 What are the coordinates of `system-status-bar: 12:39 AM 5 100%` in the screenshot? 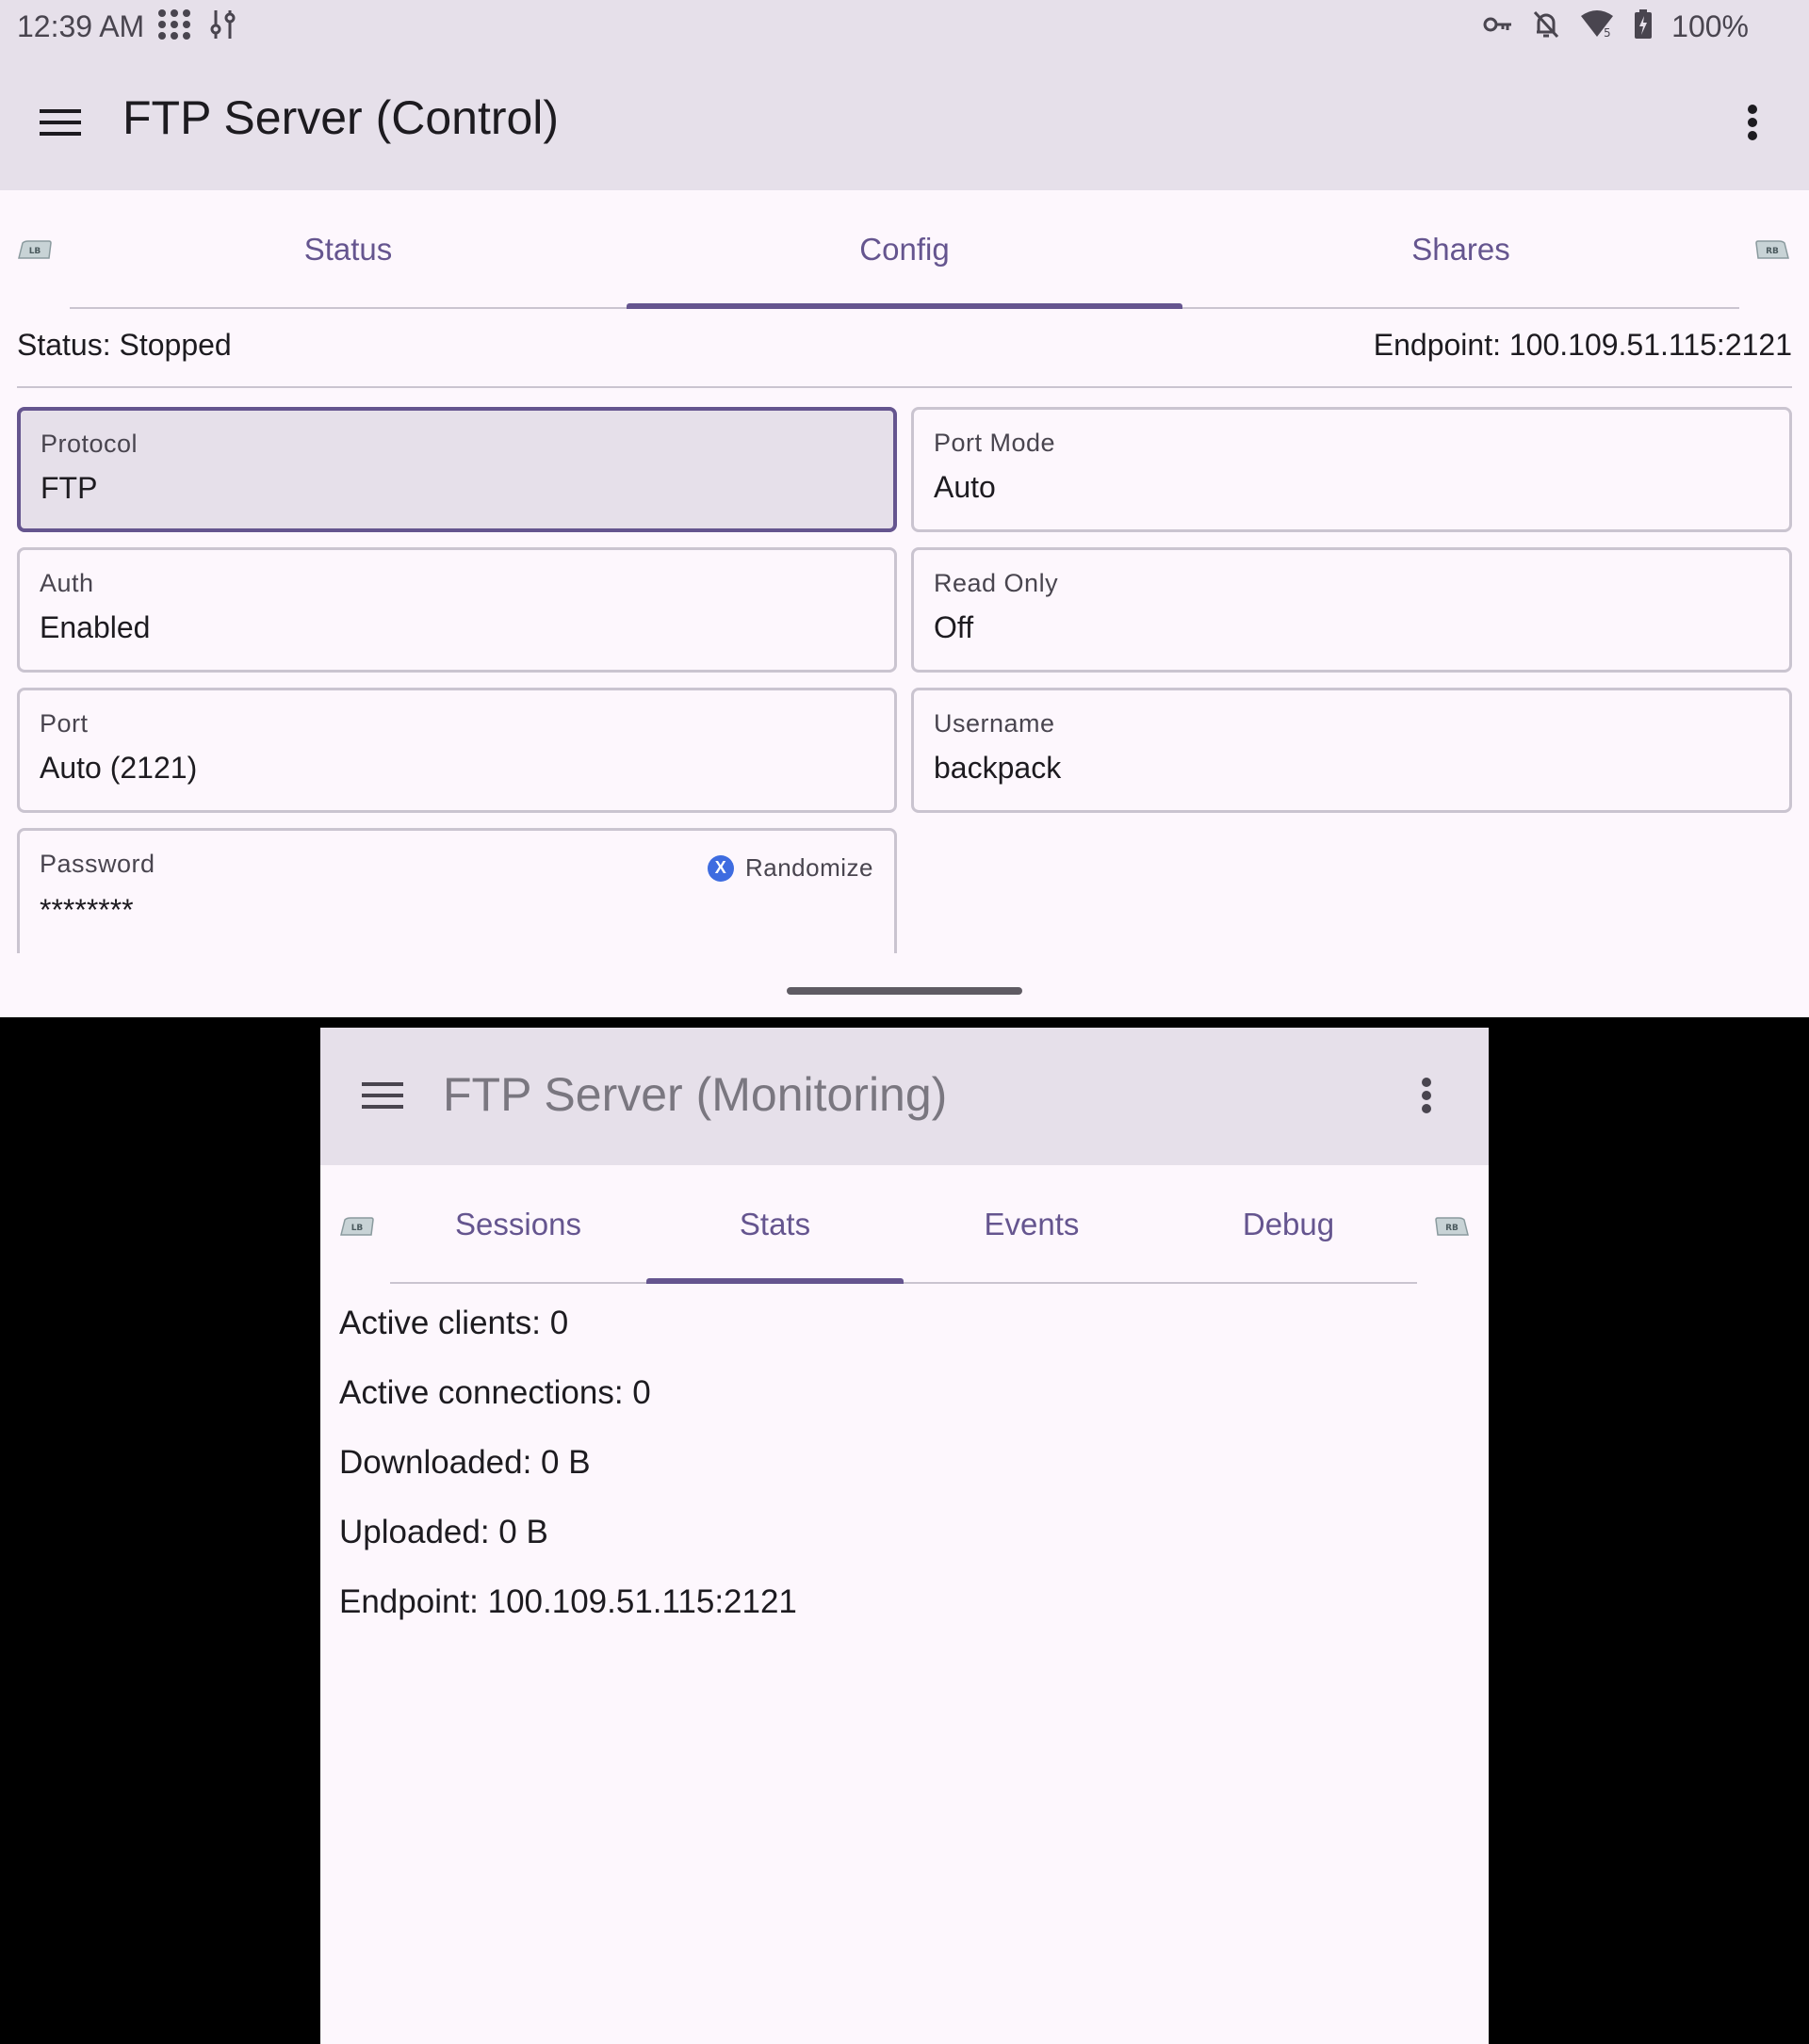 It's located at (904, 27).